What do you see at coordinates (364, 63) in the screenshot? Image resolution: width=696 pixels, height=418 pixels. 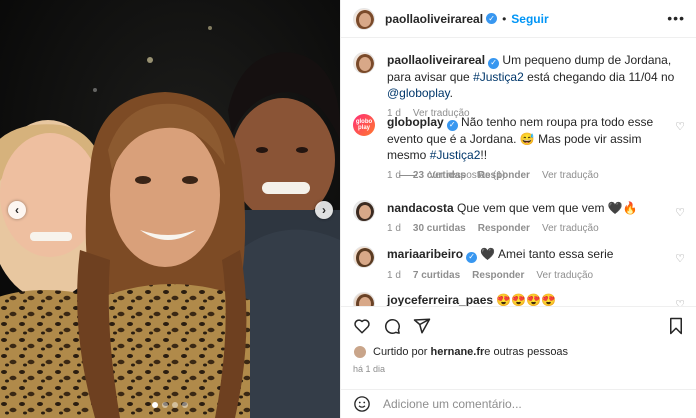 I see `caption-avatar` at bounding box center [364, 63].